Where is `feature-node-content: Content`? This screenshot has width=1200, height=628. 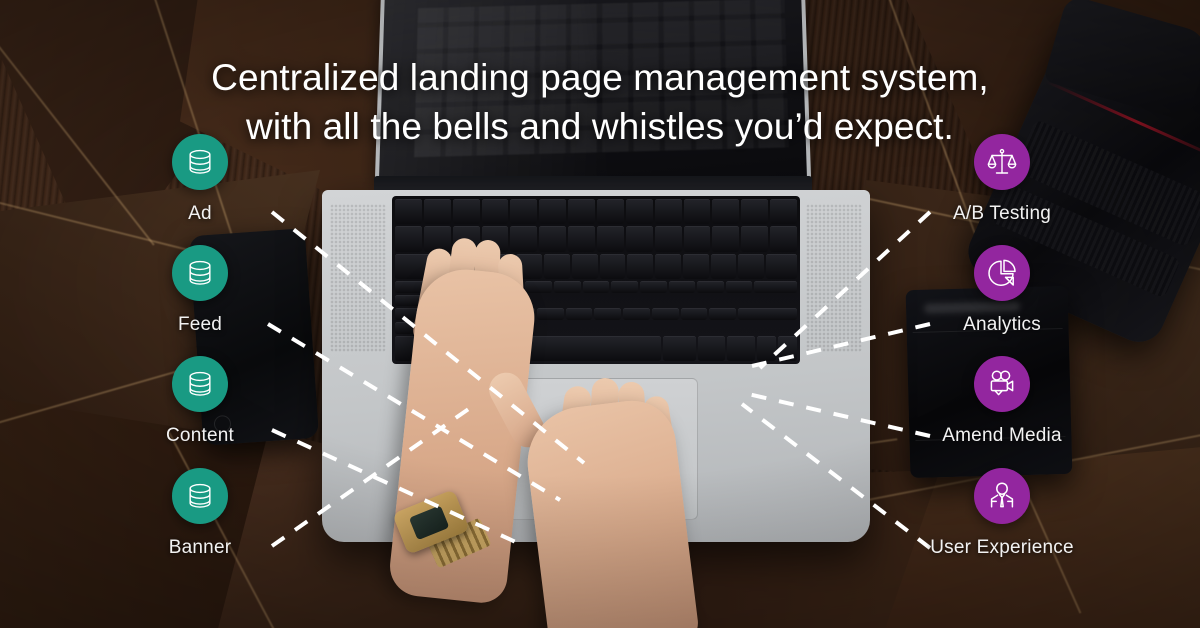
feature-node-content: Content is located at coordinates (200, 401).